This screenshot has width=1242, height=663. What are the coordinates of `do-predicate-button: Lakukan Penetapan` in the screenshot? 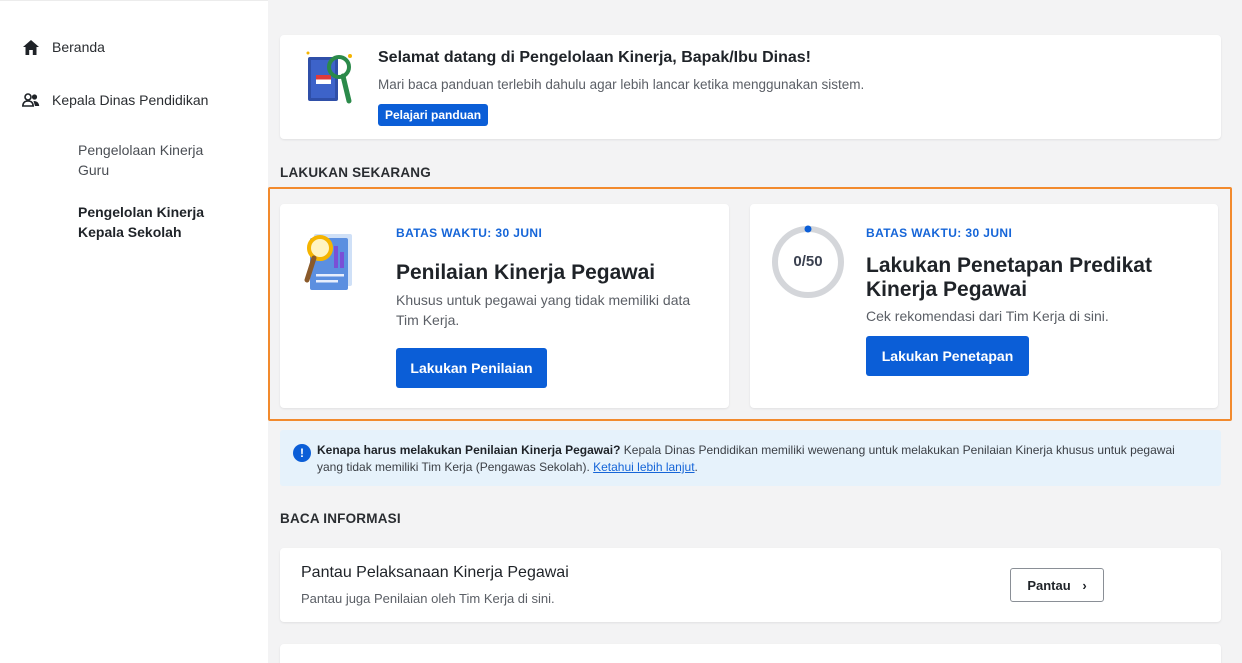 It's located at (947, 356).